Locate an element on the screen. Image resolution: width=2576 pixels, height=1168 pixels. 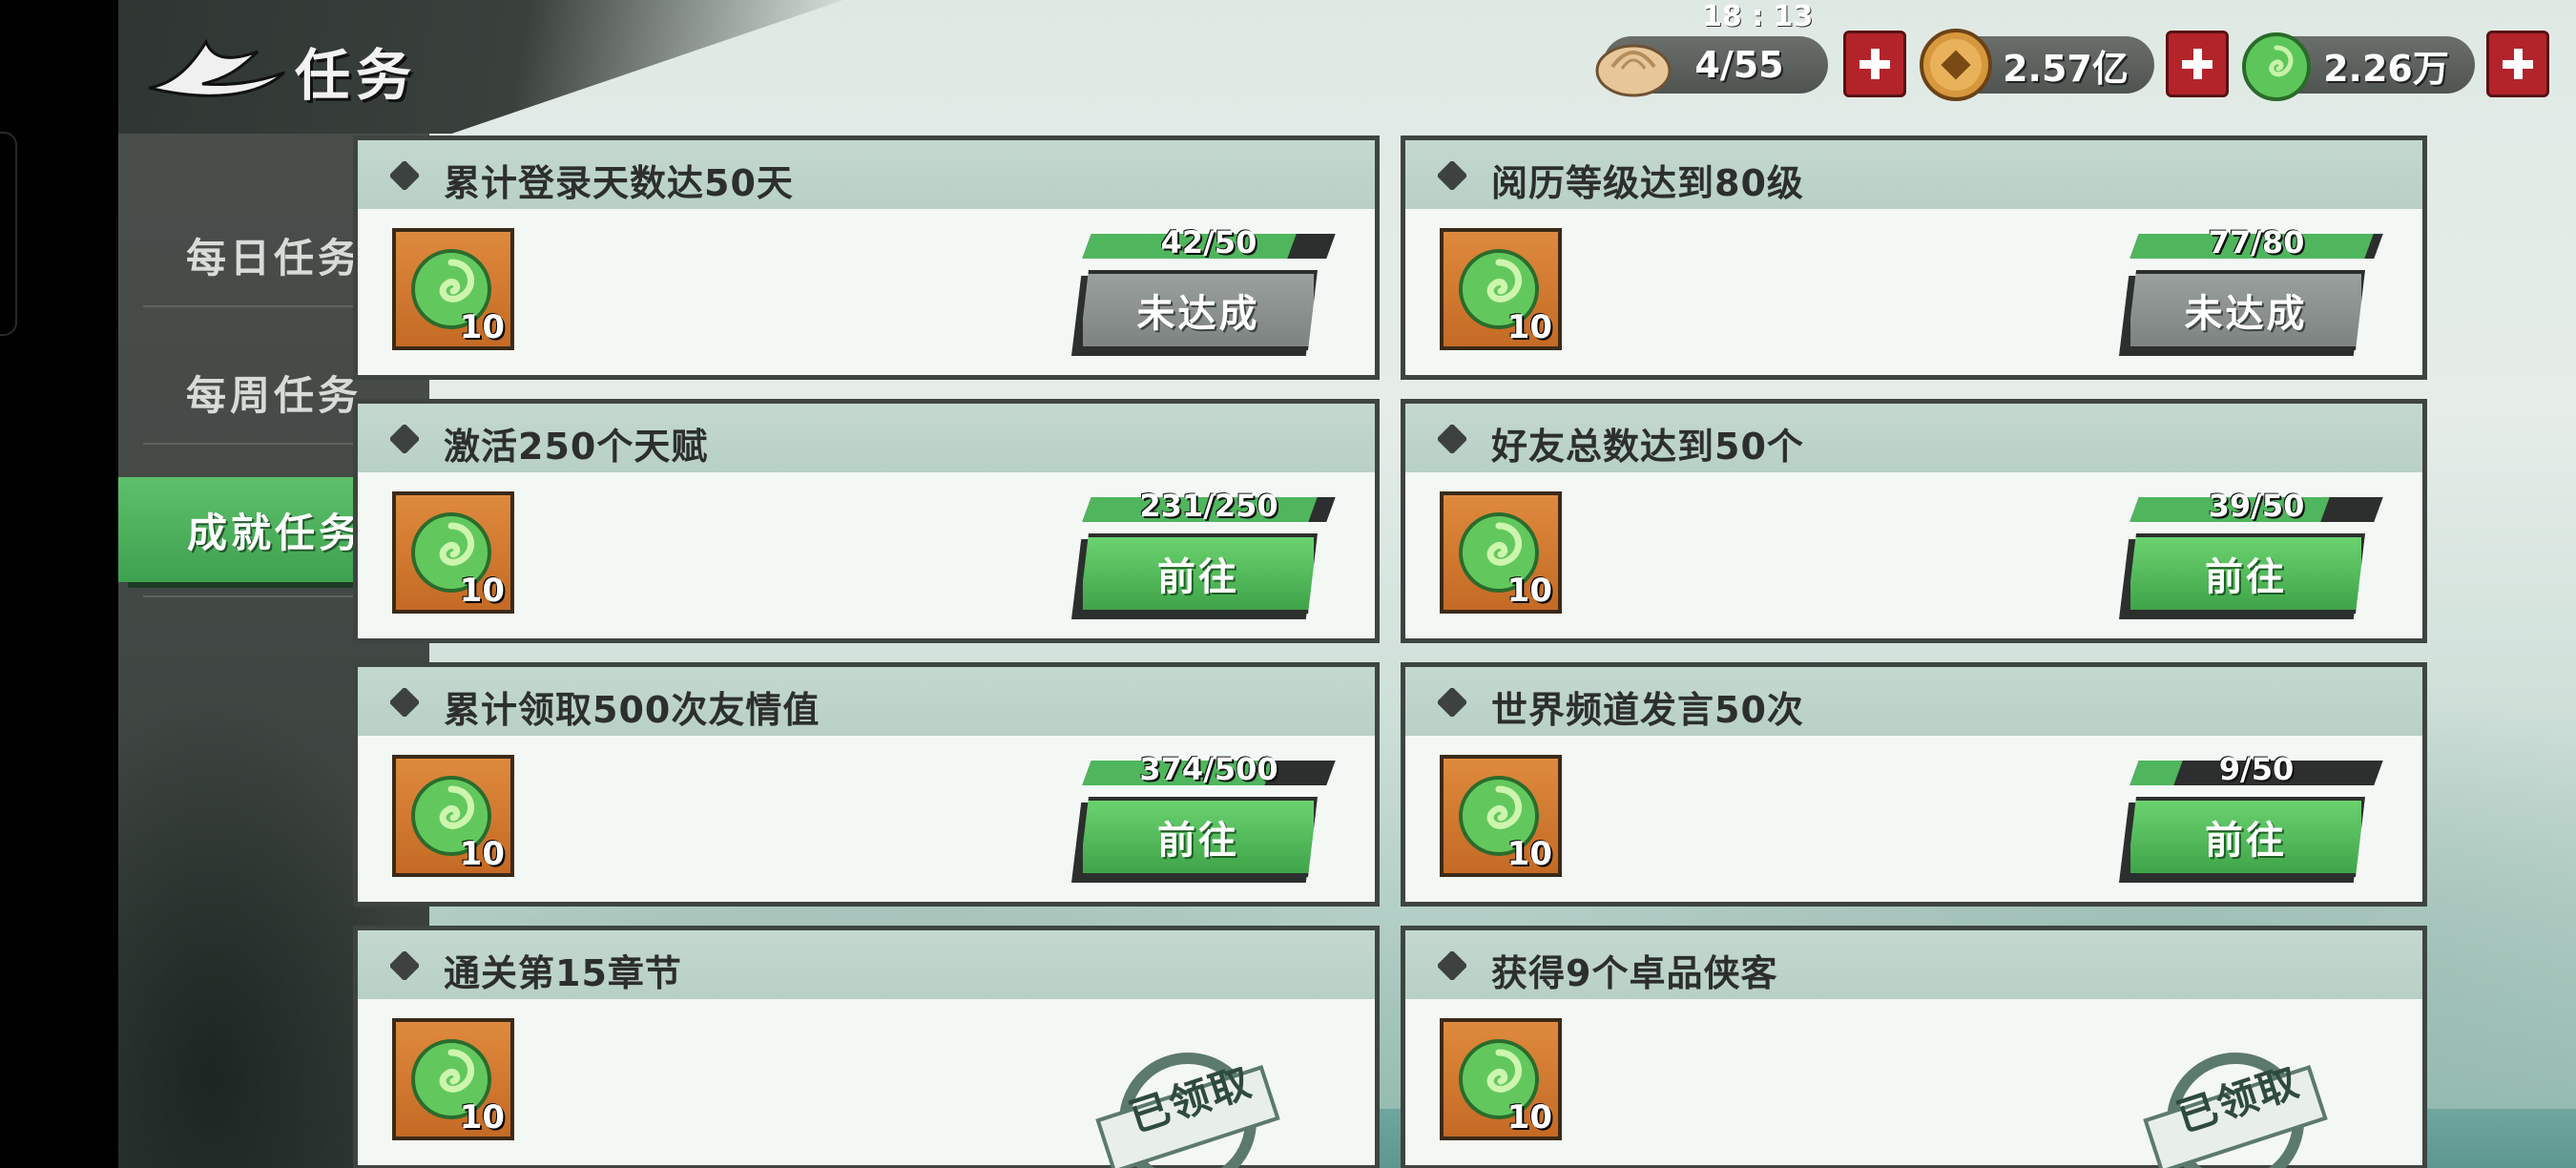
task-card-header: 累计领取500次友情值 is located at coordinates (866, 701).